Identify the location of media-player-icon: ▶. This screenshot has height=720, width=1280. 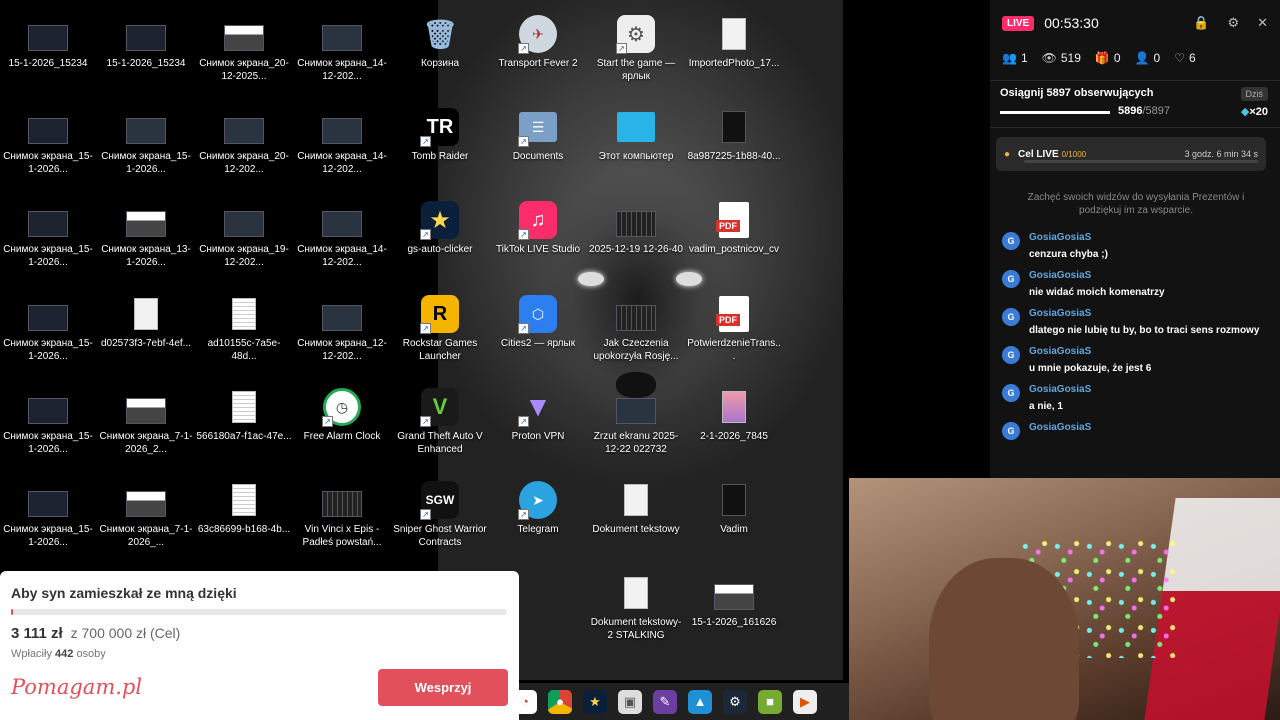
(805, 701).